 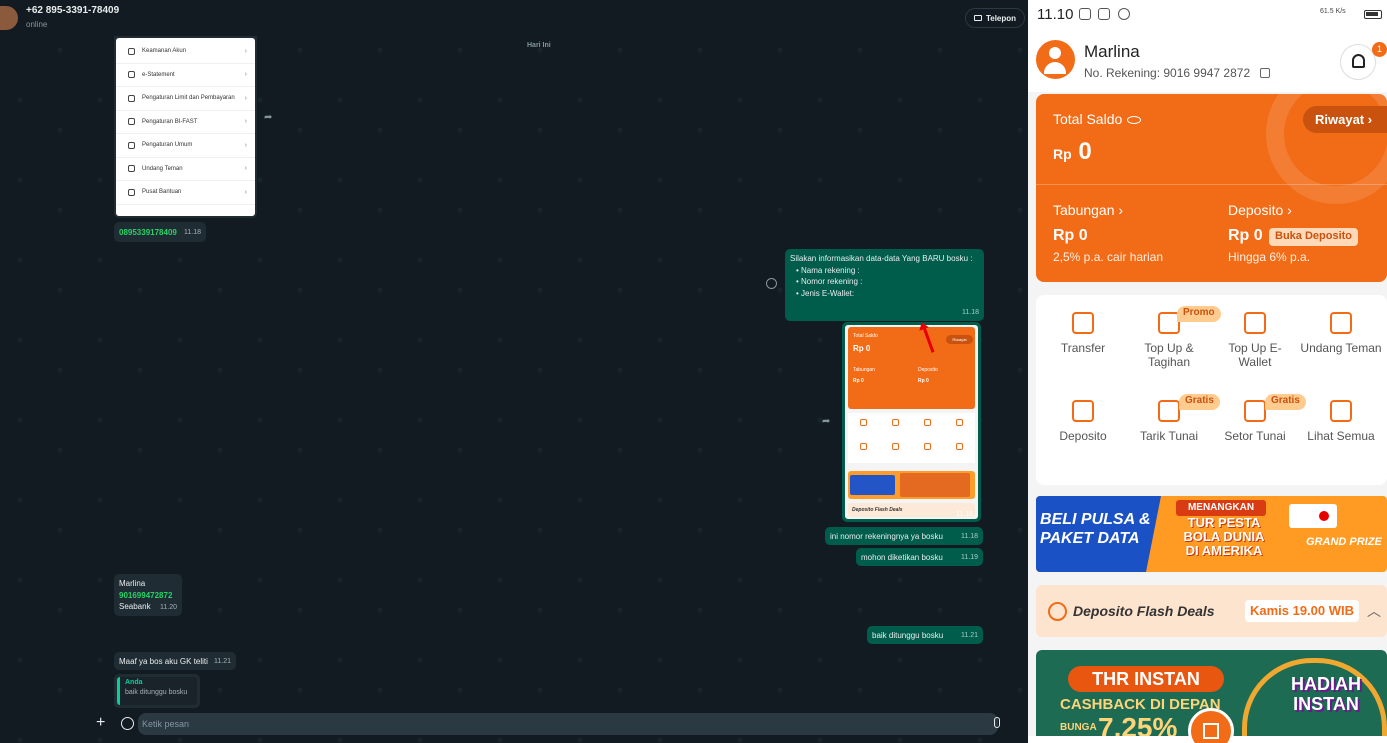 I want to click on copy-icon, so click(x=1265, y=73).